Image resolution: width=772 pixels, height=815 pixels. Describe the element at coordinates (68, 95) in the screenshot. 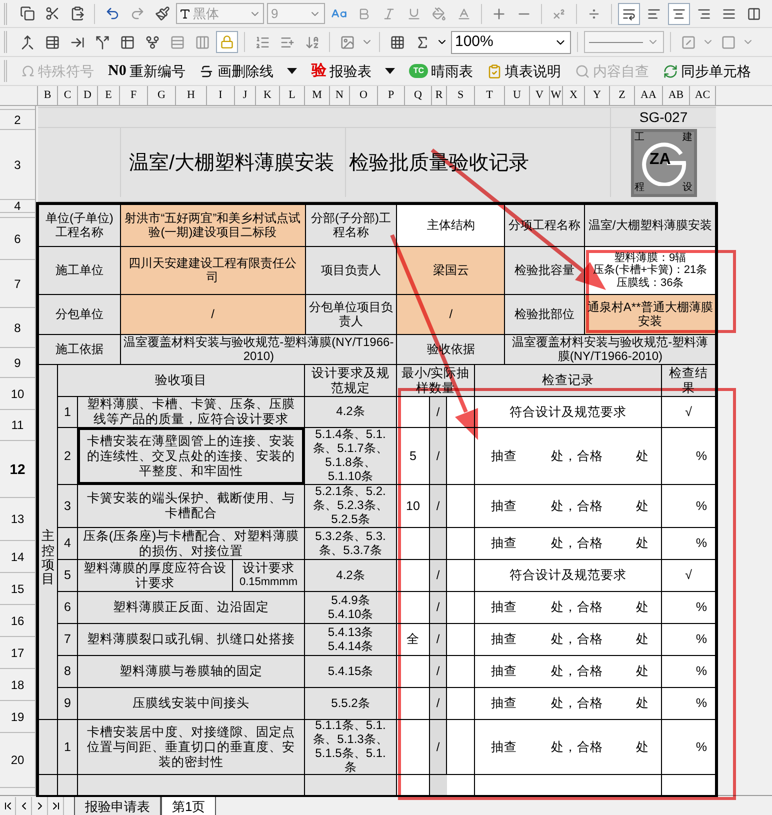

I see `column-header: C` at that location.